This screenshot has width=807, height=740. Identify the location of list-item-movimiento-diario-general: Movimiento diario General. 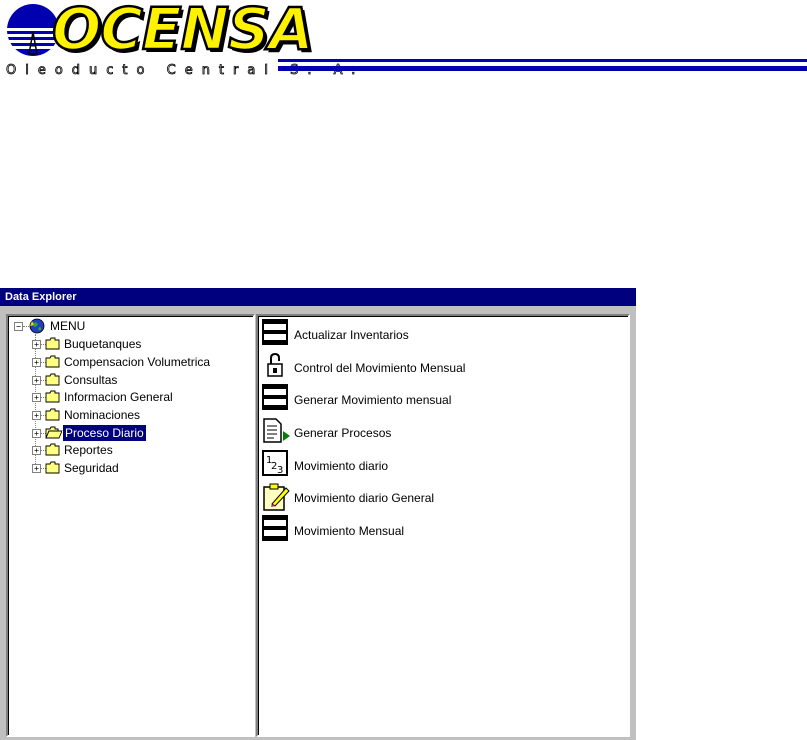
(412, 497).